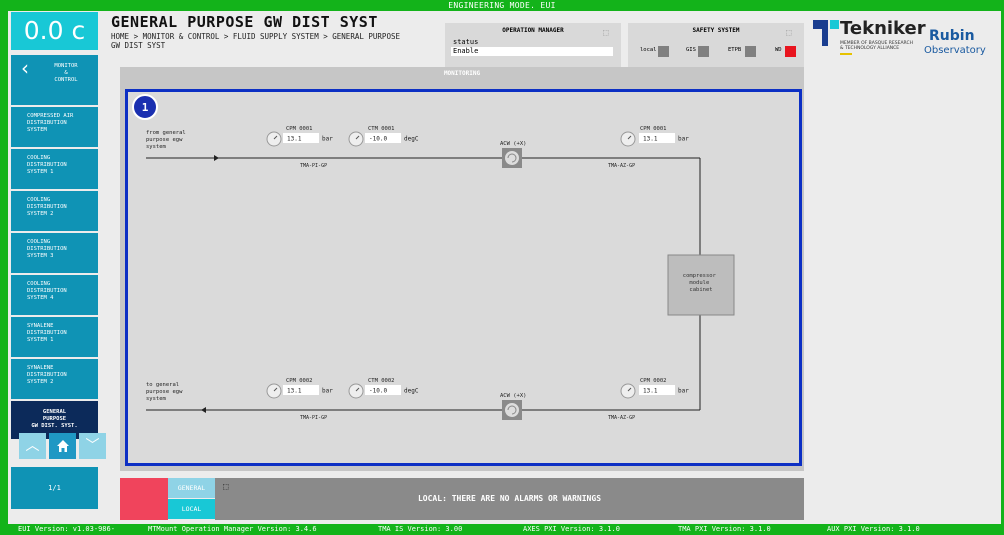  What do you see at coordinates (790, 51) in the screenshot?
I see `safety-flag-wd` at bounding box center [790, 51].